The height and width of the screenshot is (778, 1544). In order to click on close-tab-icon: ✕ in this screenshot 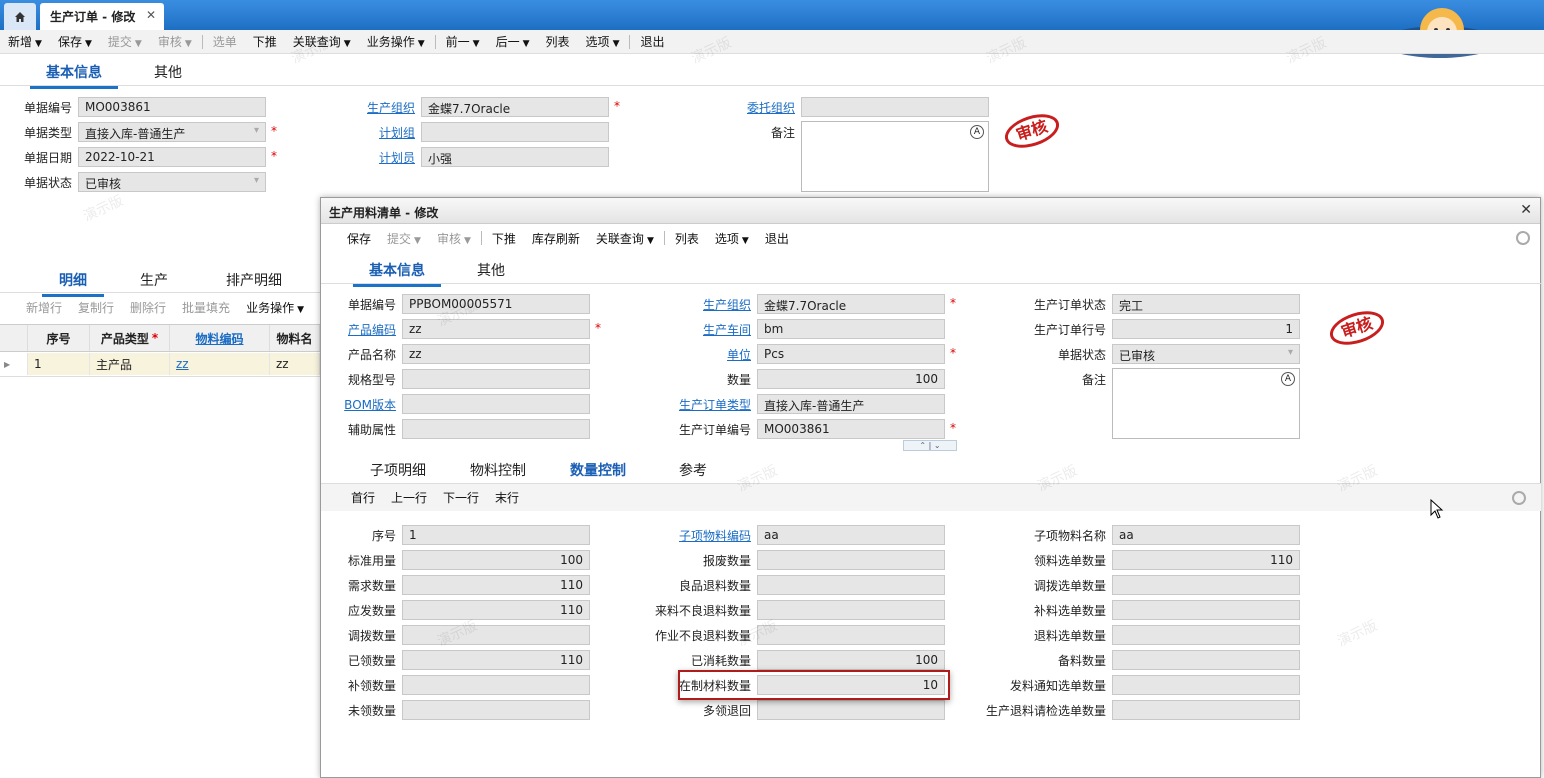, I will do `click(151, 15)`.